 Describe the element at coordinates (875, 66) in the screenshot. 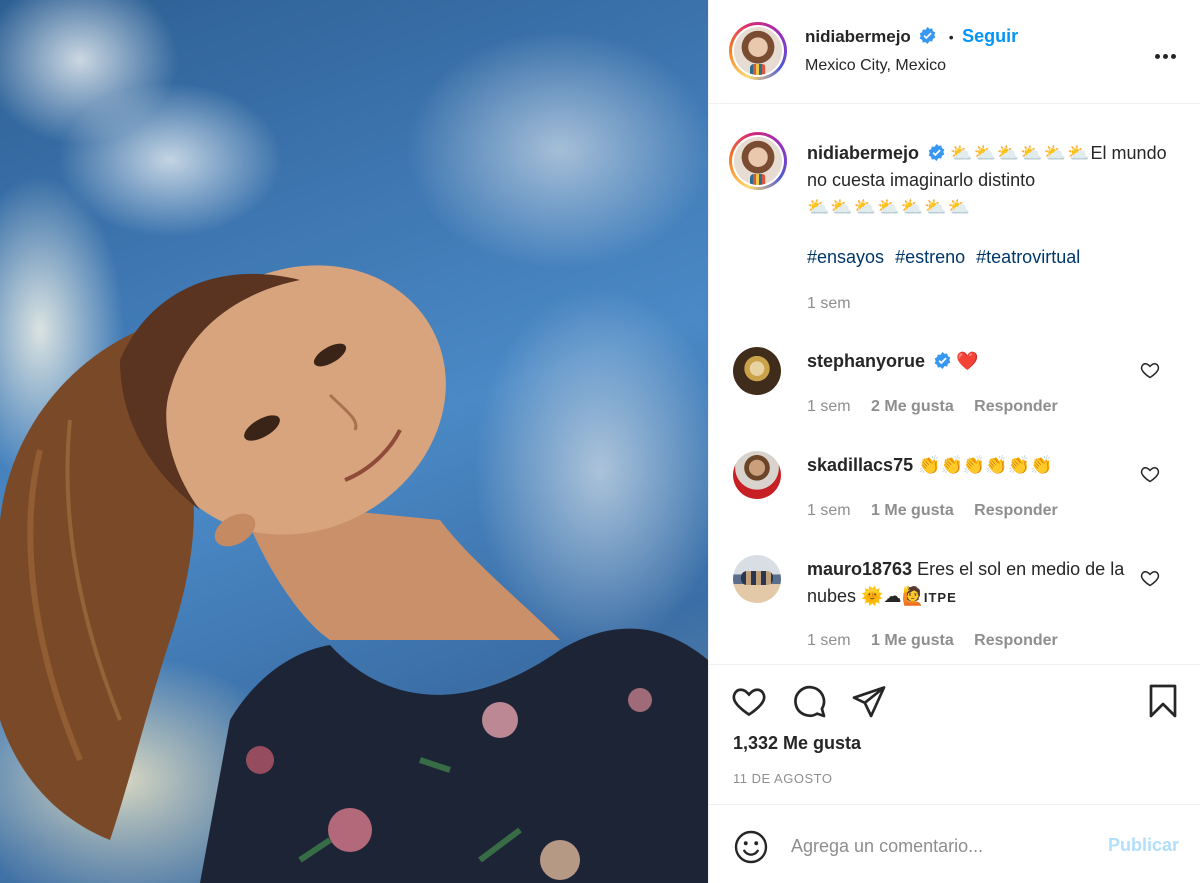

I see `post-location: Mexico City, Mexico` at that location.